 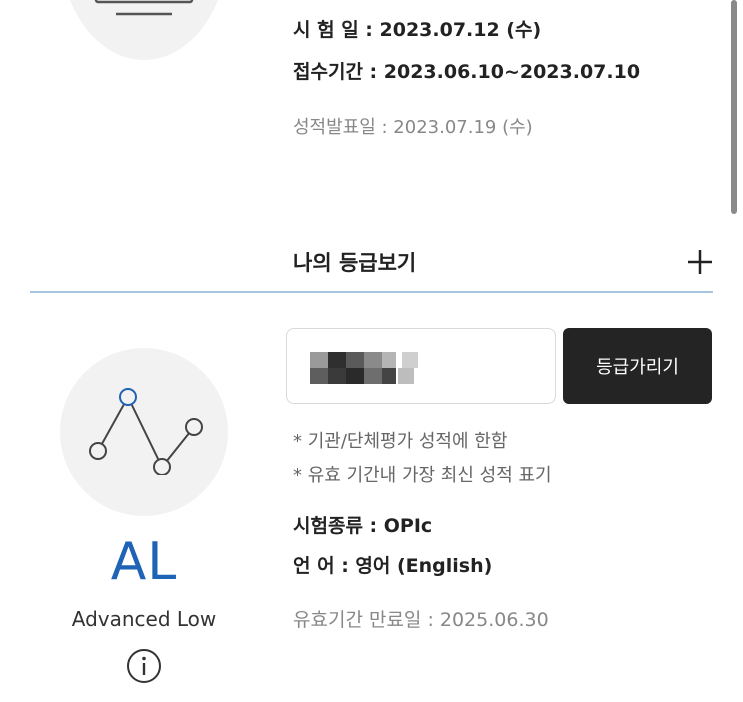 What do you see at coordinates (467, 72) in the screenshot?
I see `registration-period: 접수기간 : 2023.06.10~2023.07.10` at bounding box center [467, 72].